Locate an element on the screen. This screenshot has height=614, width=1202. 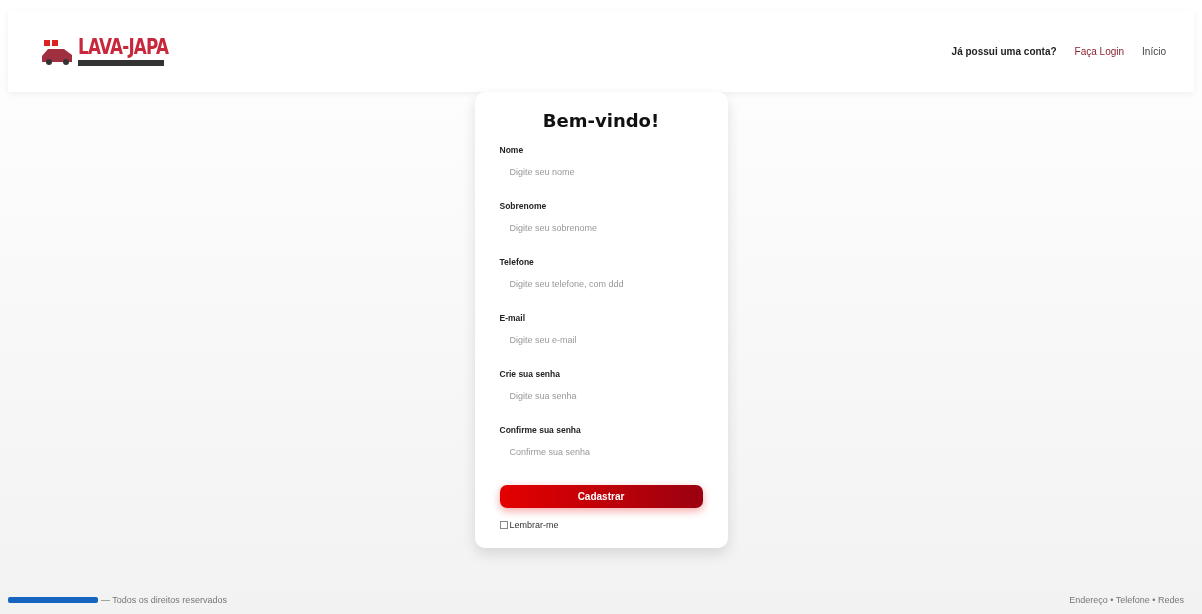
copyright-text: — Todos os direitos reservados is located at coordinates (164, 600).